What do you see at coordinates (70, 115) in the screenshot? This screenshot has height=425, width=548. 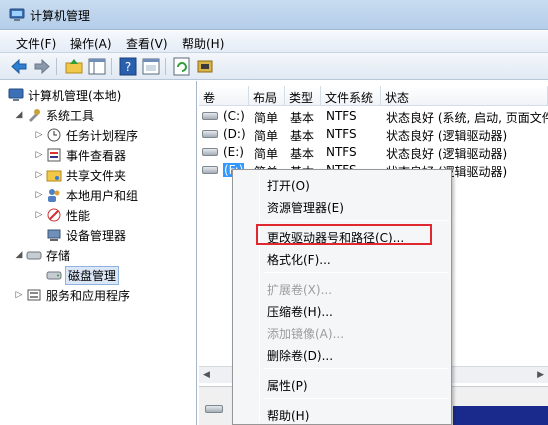 I see `tree-label: 系统工具` at bounding box center [70, 115].